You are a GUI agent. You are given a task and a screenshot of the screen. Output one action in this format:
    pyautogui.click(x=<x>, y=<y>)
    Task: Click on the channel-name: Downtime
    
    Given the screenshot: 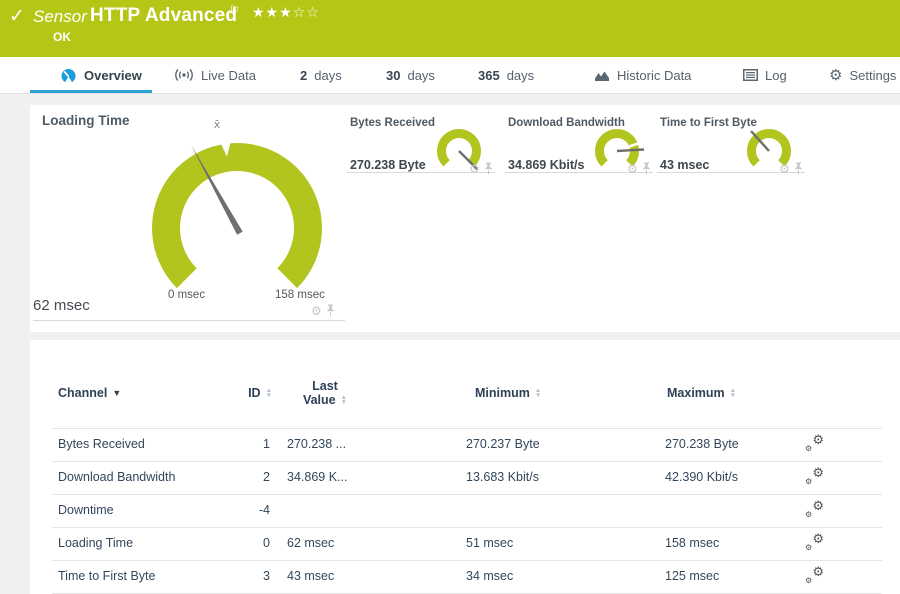 What is the action you would take?
    pyautogui.click(x=86, y=510)
    